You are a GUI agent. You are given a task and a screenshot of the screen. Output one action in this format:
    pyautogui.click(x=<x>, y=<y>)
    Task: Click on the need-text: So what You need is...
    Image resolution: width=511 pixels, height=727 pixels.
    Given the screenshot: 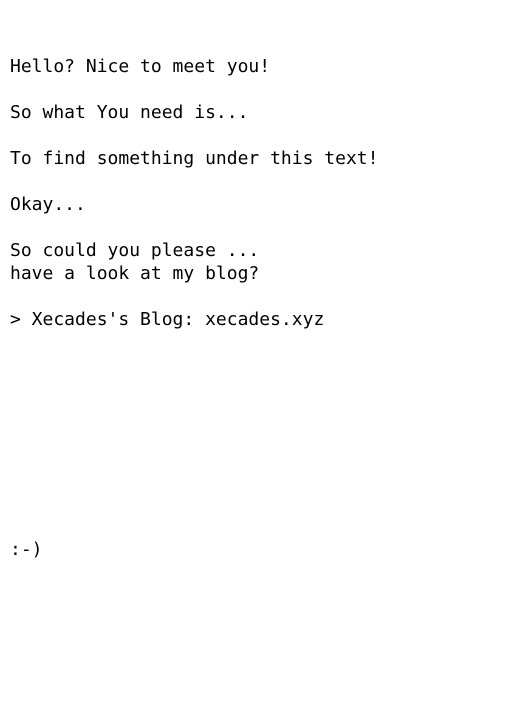 What is the action you would take?
    pyautogui.click(x=129, y=112)
    